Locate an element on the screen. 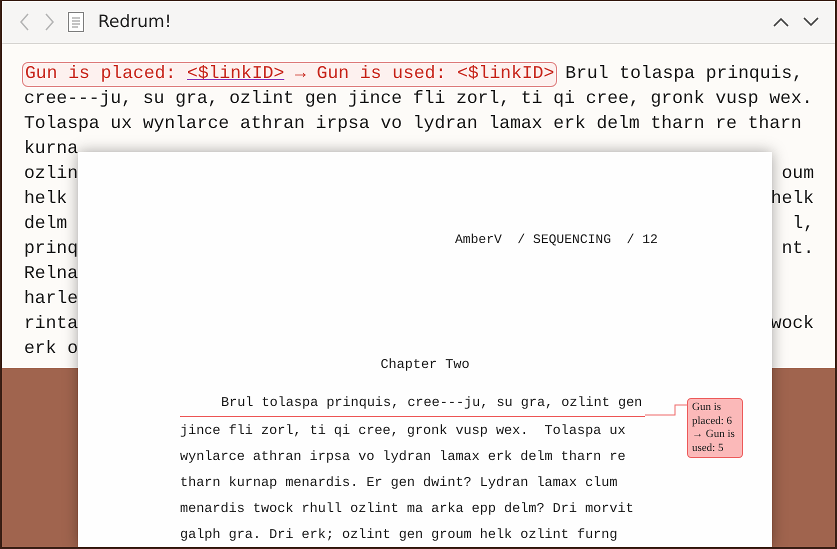  editor-text: Relna is located at coordinates (51, 274).